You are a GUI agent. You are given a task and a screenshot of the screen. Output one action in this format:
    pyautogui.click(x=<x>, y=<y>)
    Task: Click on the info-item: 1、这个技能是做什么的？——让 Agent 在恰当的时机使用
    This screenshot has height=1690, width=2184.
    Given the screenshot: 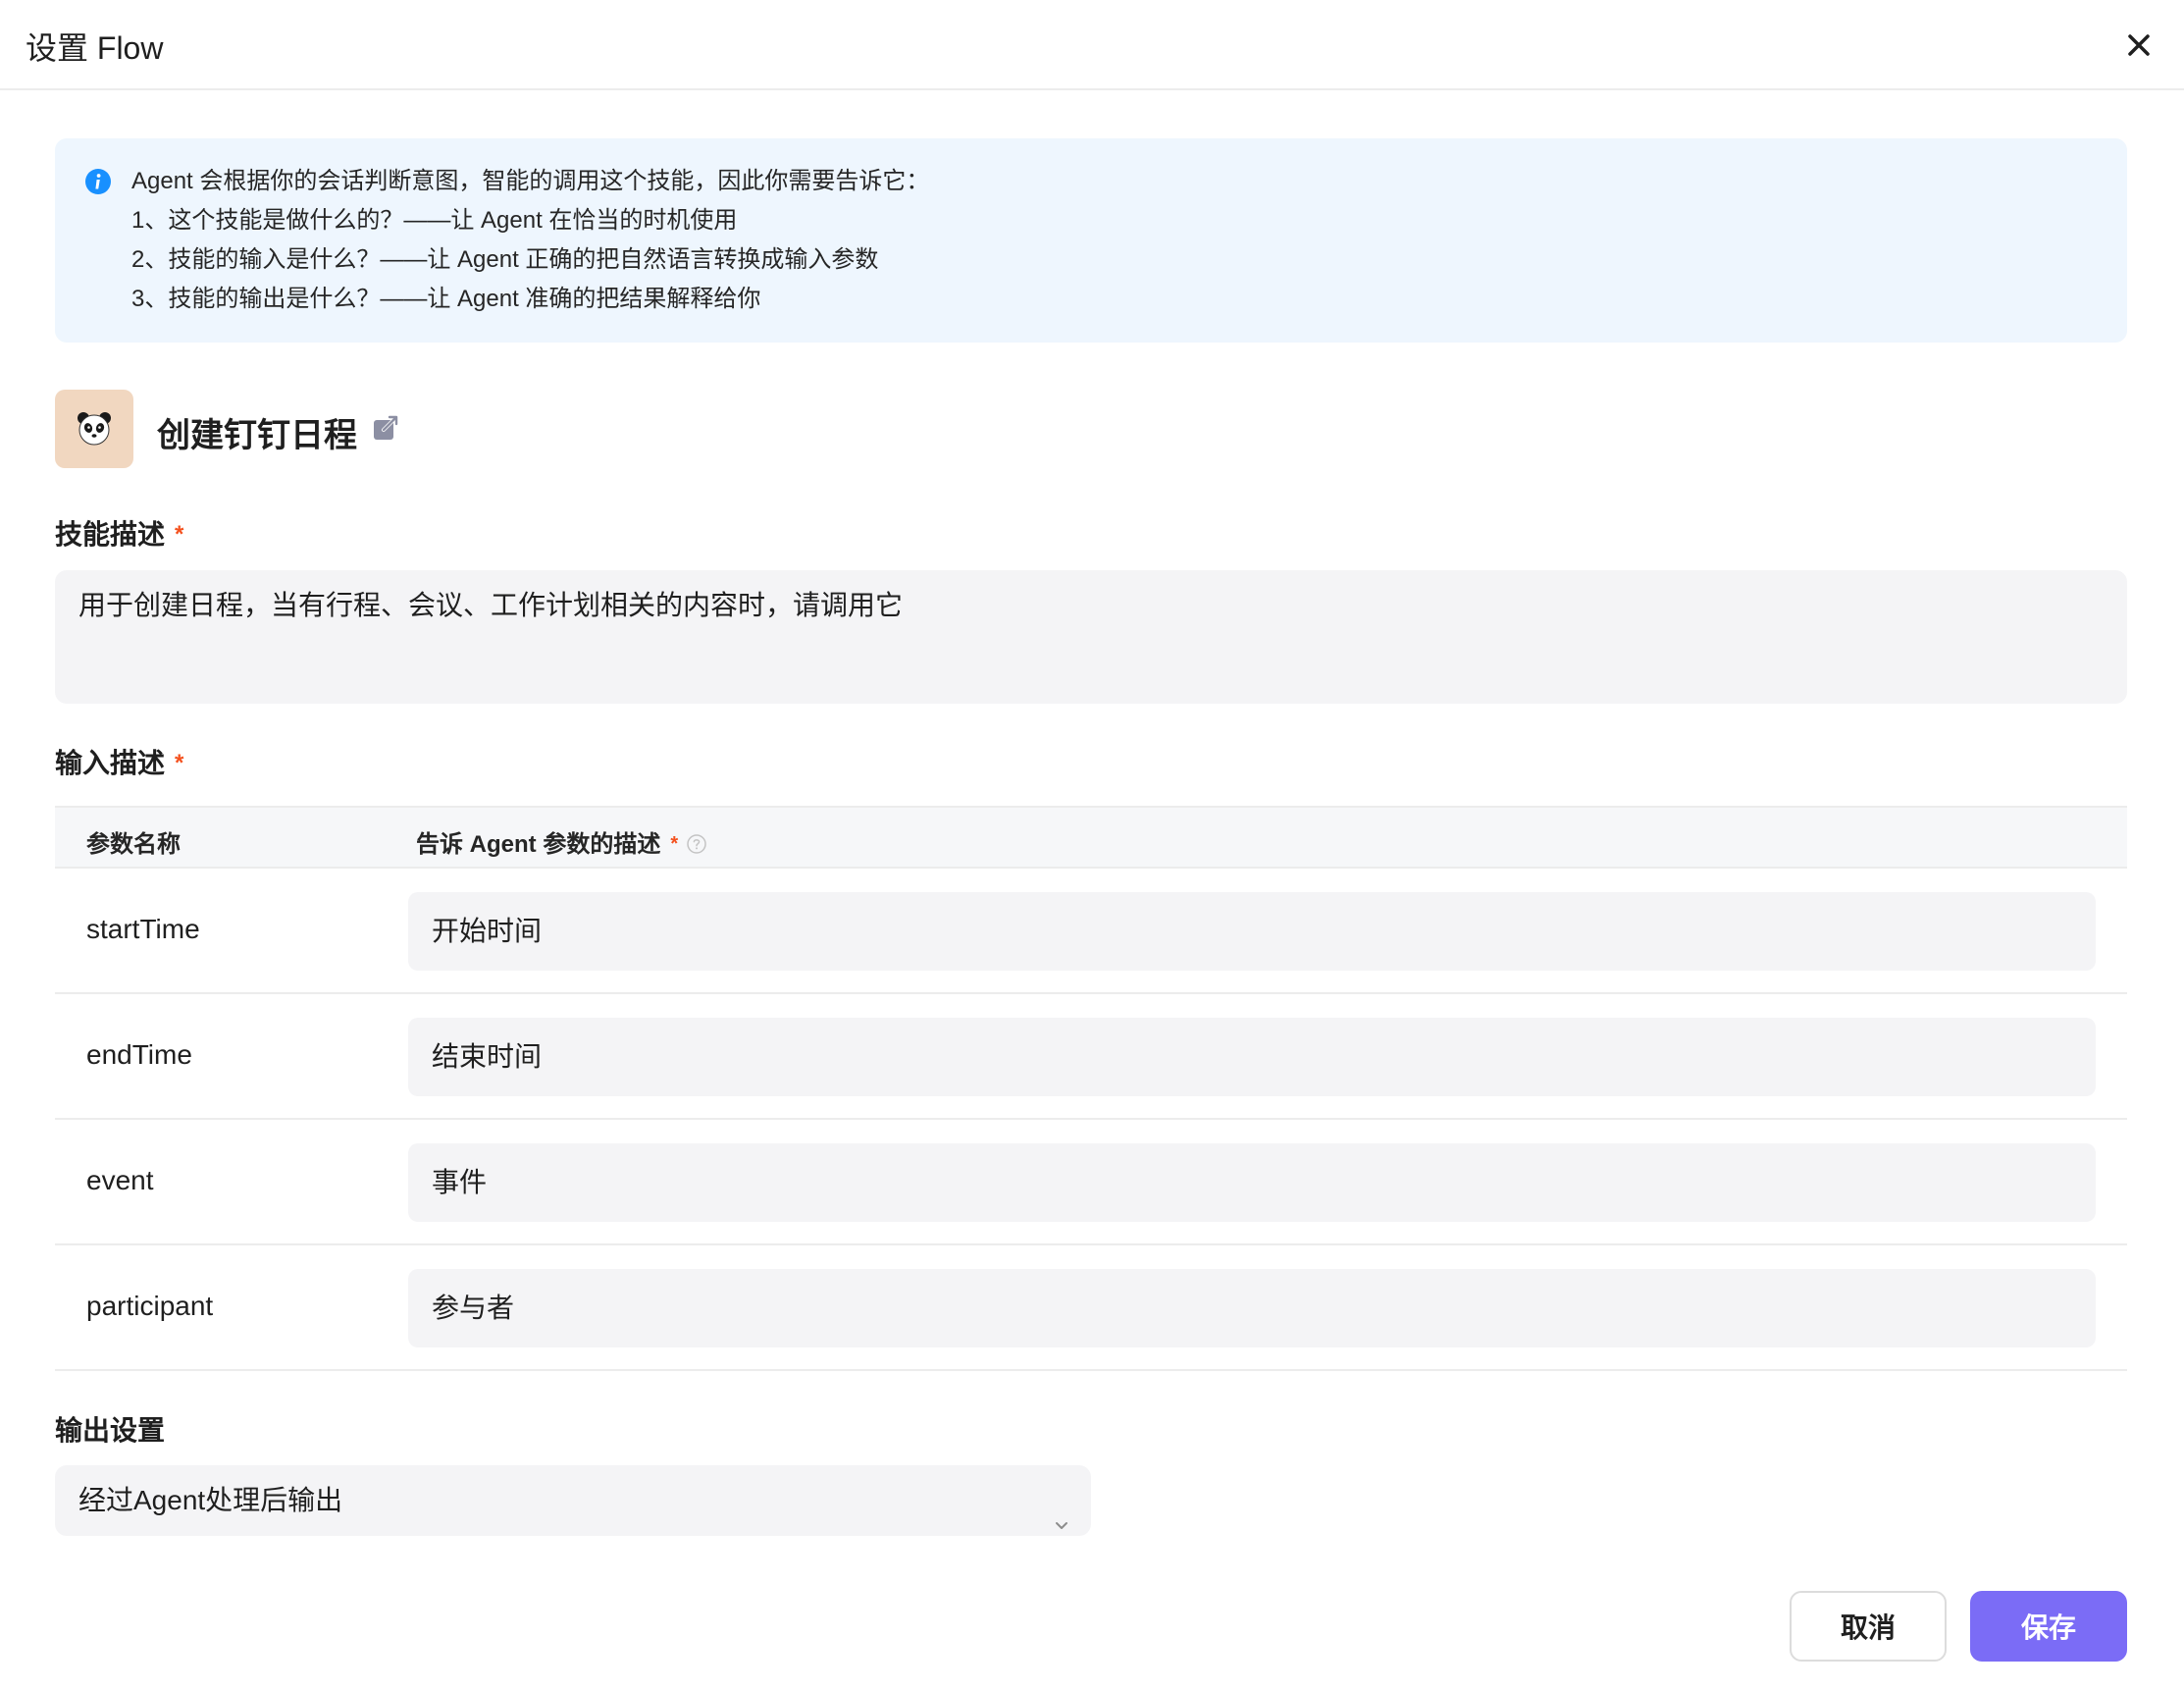 What is the action you would take?
    pyautogui.click(x=434, y=221)
    